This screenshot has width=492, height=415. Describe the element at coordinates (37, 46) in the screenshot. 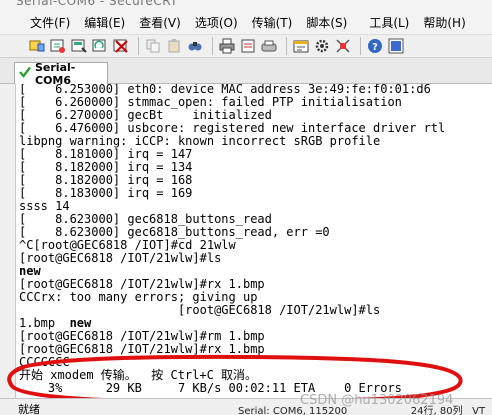

I see `connect-icon` at that location.